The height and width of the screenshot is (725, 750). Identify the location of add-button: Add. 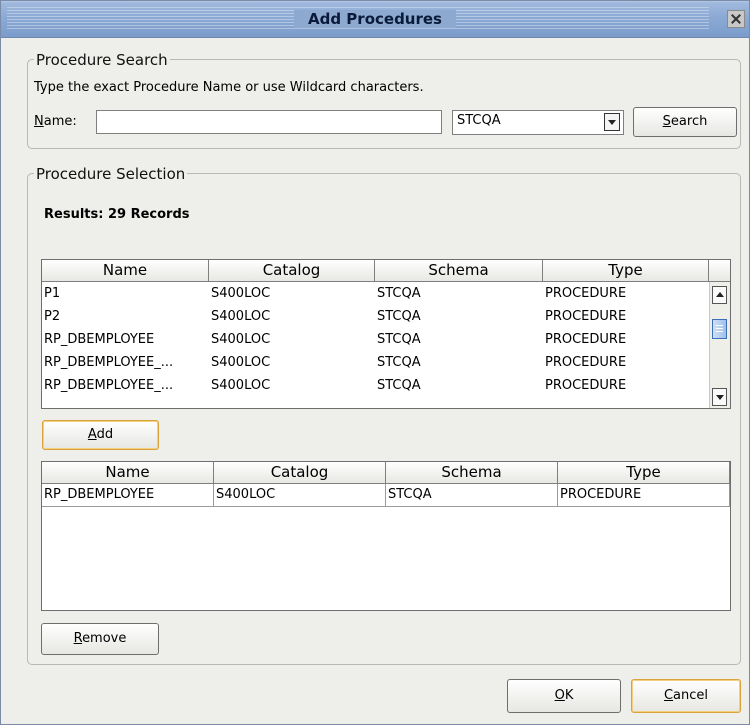
(100, 435).